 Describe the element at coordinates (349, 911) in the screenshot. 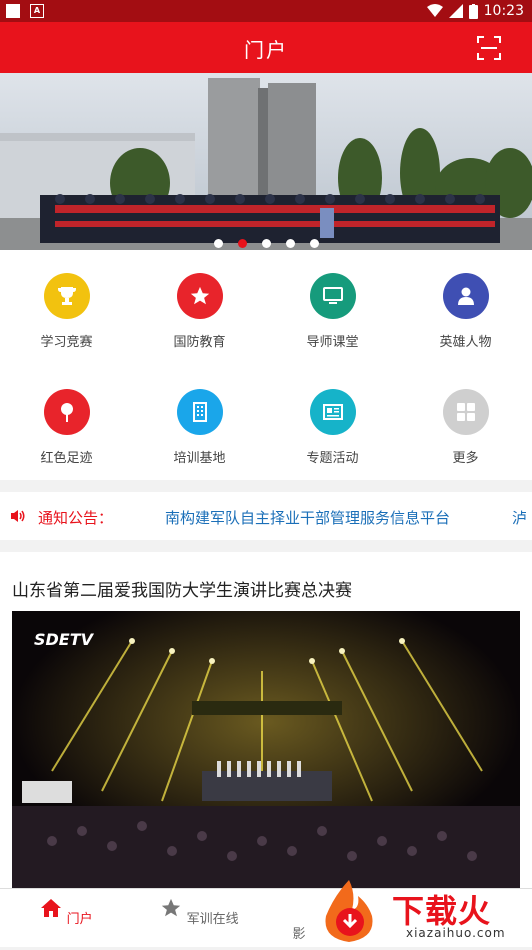

I see `flame-logo-icon` at that location.